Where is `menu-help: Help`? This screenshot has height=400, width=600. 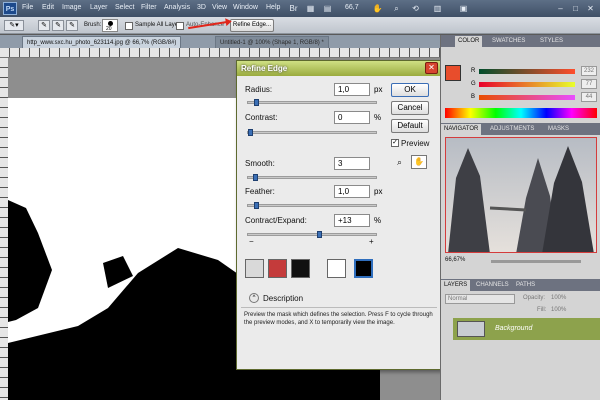 menu-help: Help is located at coordinates (273, 7).